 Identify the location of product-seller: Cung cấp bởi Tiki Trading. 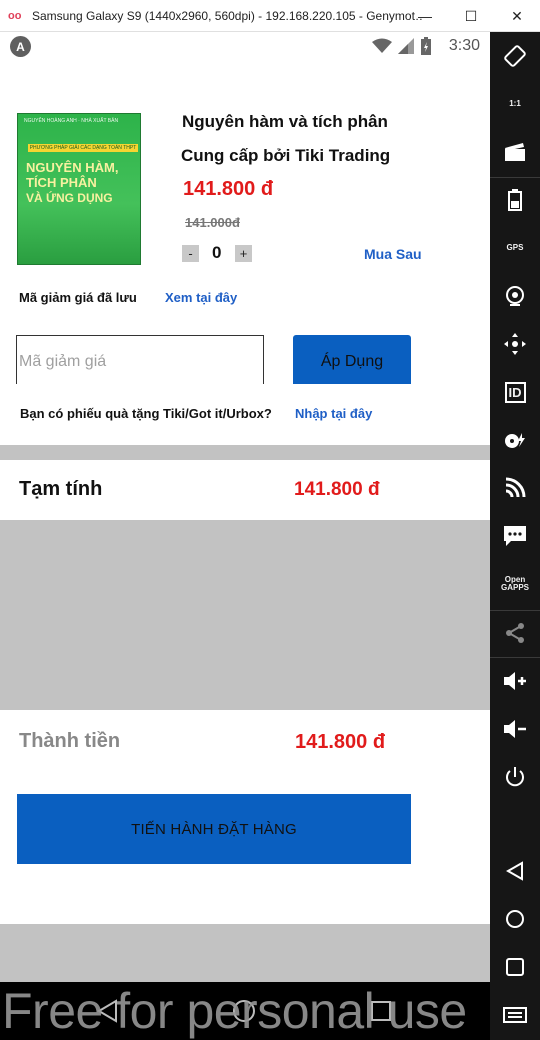
(286, 155).